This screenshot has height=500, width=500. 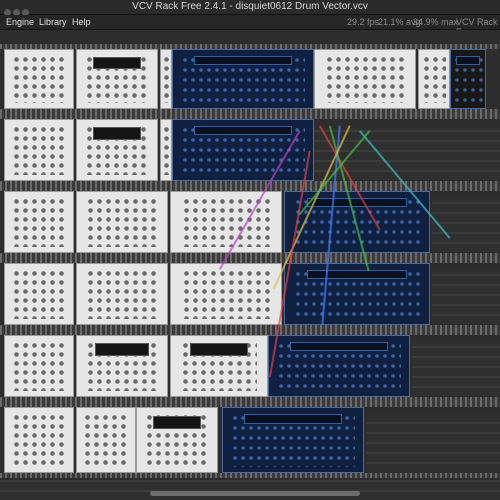 I want to click on menu-help: Help, so click(x=81, y=22).